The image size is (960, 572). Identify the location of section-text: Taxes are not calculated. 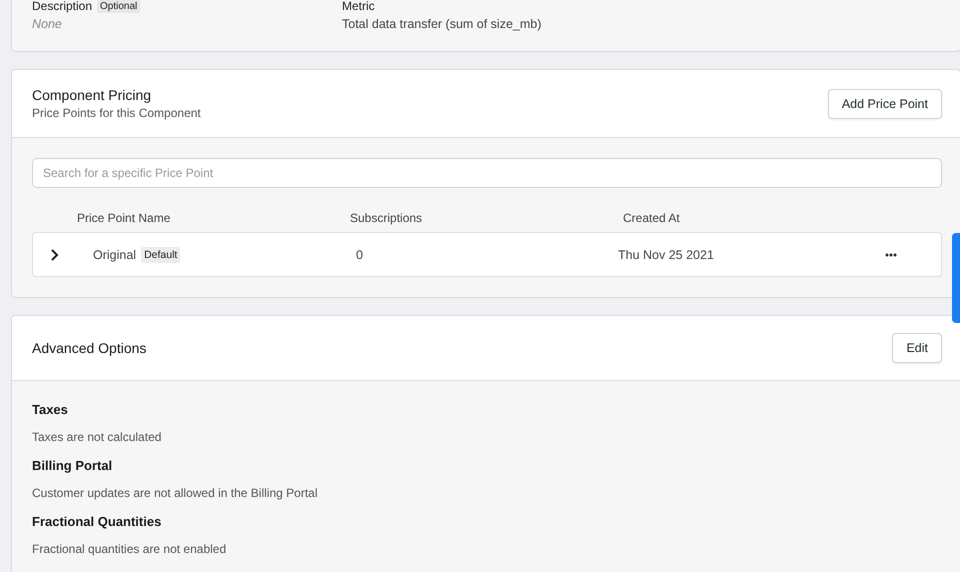
(97, 438).